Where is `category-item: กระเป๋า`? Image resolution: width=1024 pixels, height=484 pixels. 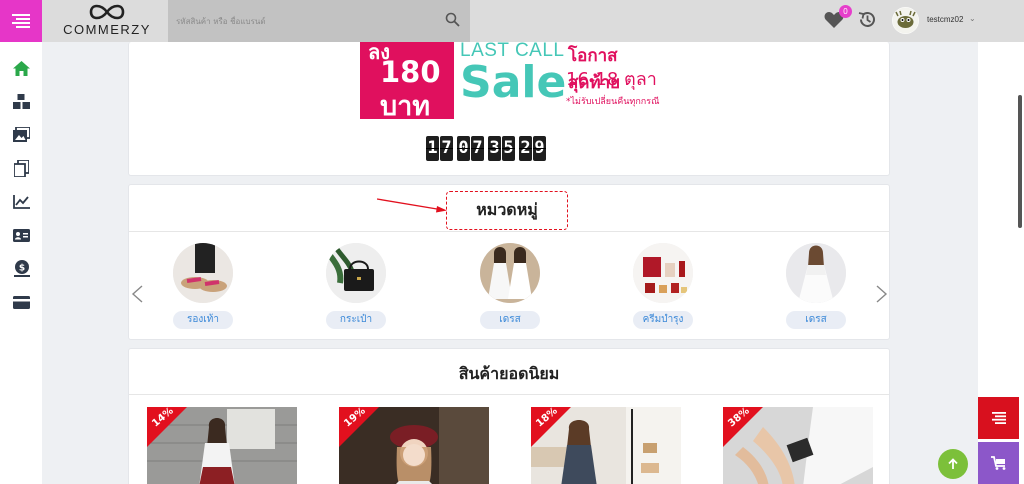 category-item: กระเป๋า is located at coordinates (356, 286).